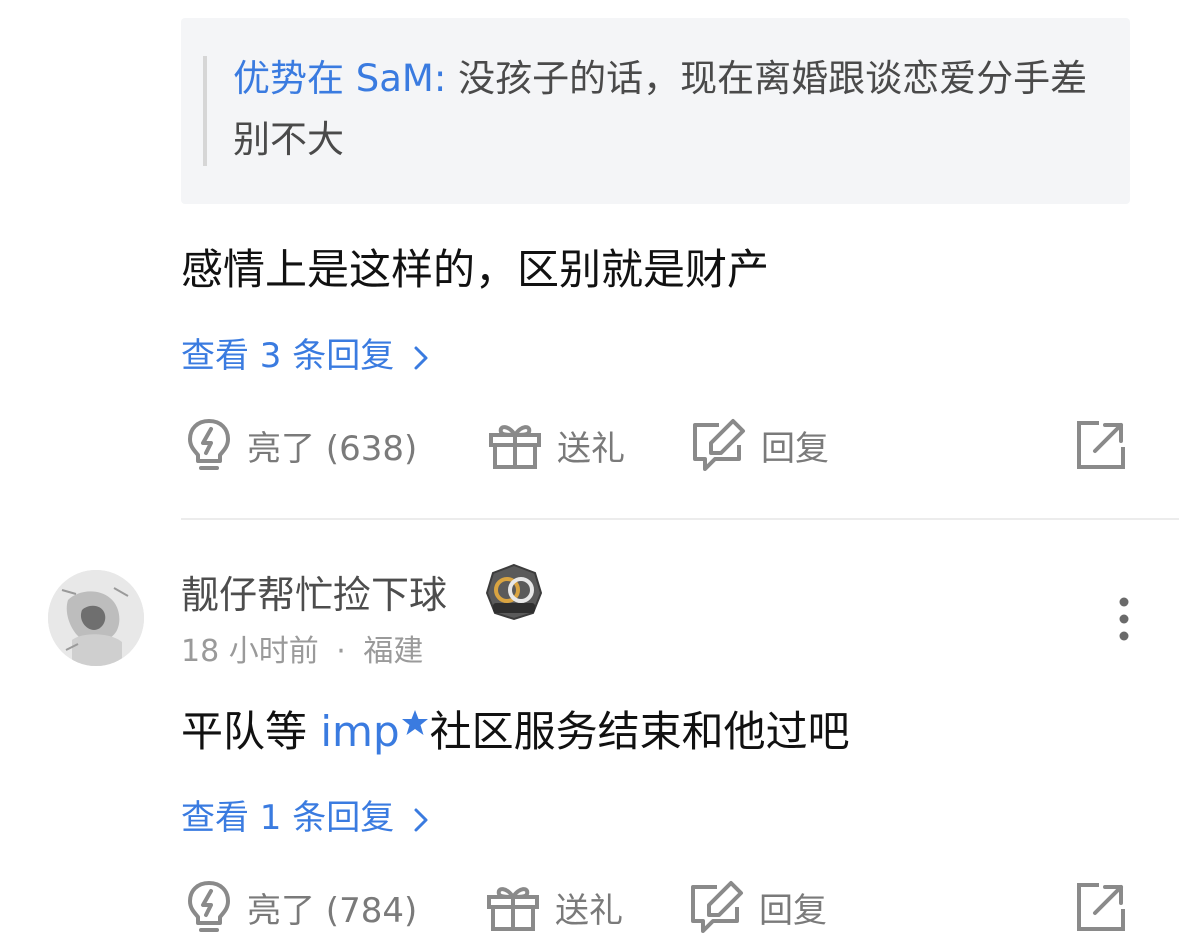 The image size is (1179, 951). What do you see at coordinates (661, 445) in the screenshot?
I see `comment-actions: 亮了 (638) 送礼 回复` at bounding box center [661, 445].